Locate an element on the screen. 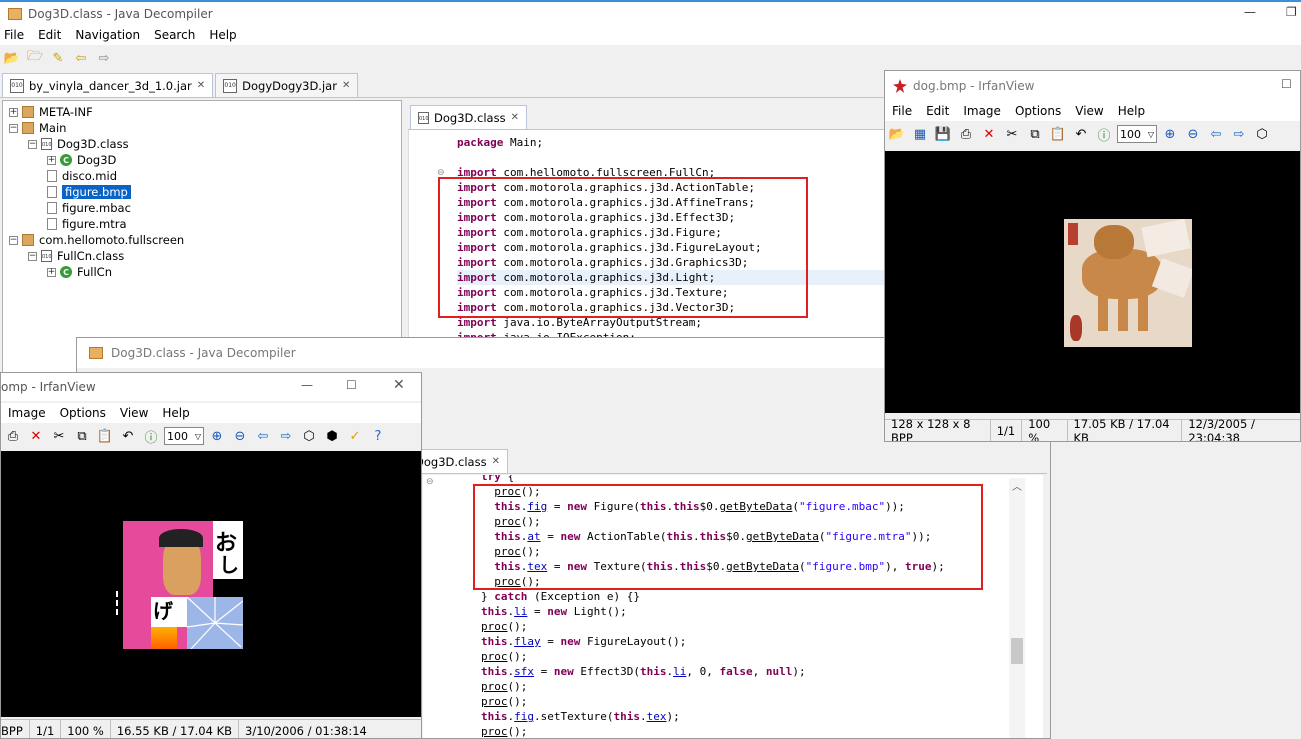 This screenshot has height=739, width=1301. open-type-icon: 🗁 is located at coordinates (35, 58).